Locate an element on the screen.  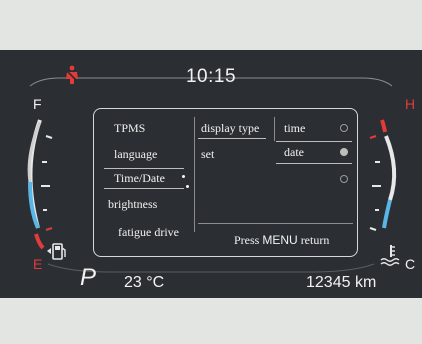
option-time-radio is located at coordinates (344, 128).